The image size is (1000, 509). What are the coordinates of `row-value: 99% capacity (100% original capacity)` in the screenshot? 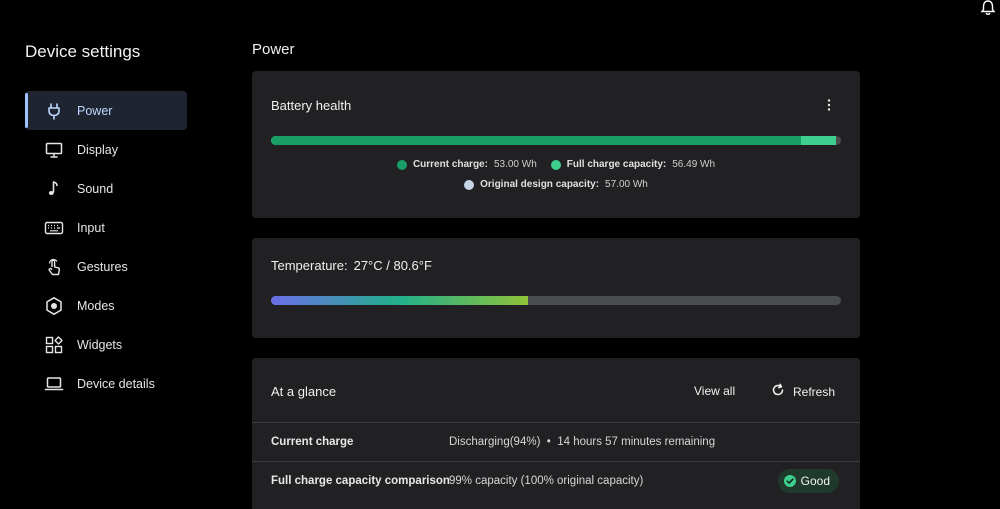 It's located at (546, 481).